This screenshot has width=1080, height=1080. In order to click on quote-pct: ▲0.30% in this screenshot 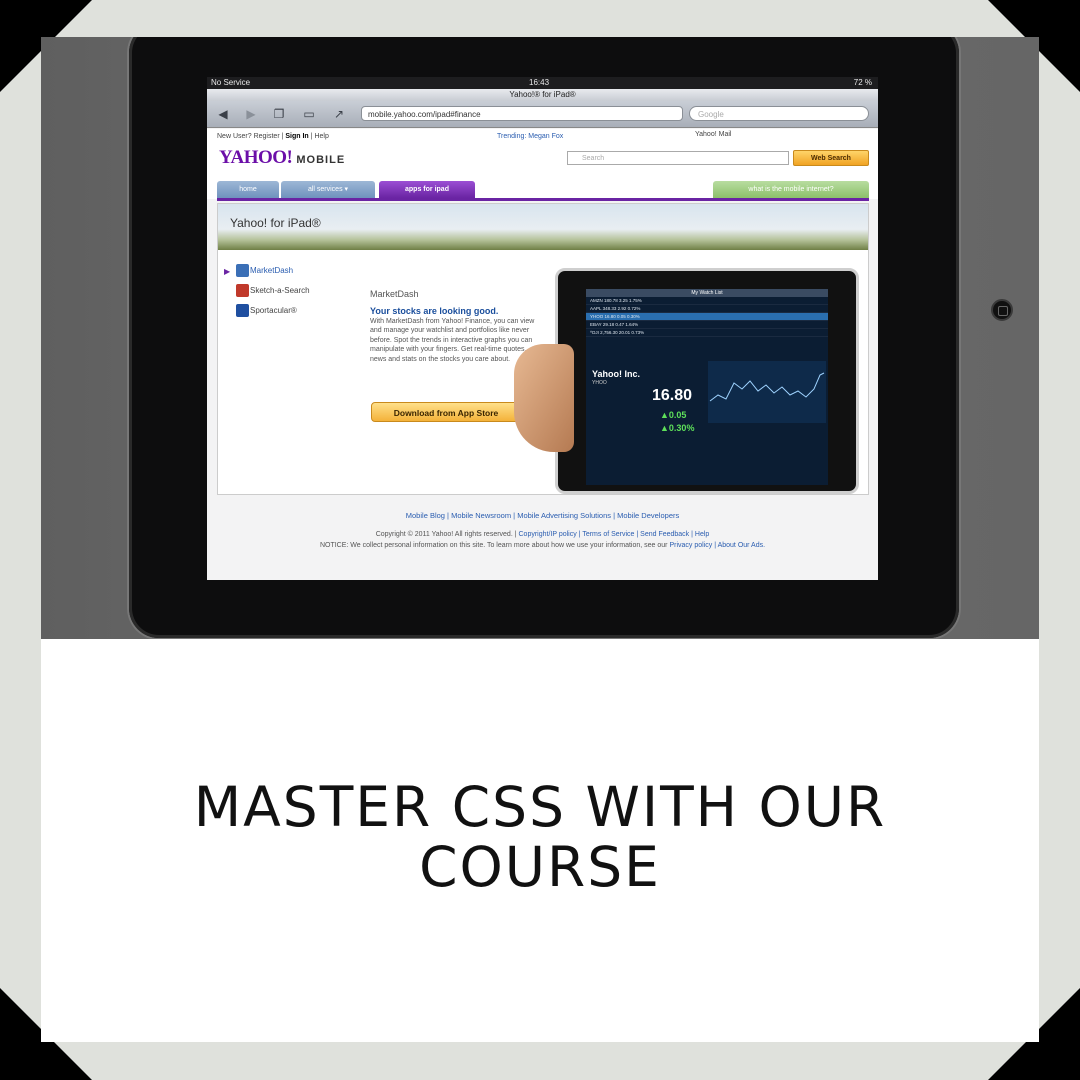, I will do `click(677, 428)`.